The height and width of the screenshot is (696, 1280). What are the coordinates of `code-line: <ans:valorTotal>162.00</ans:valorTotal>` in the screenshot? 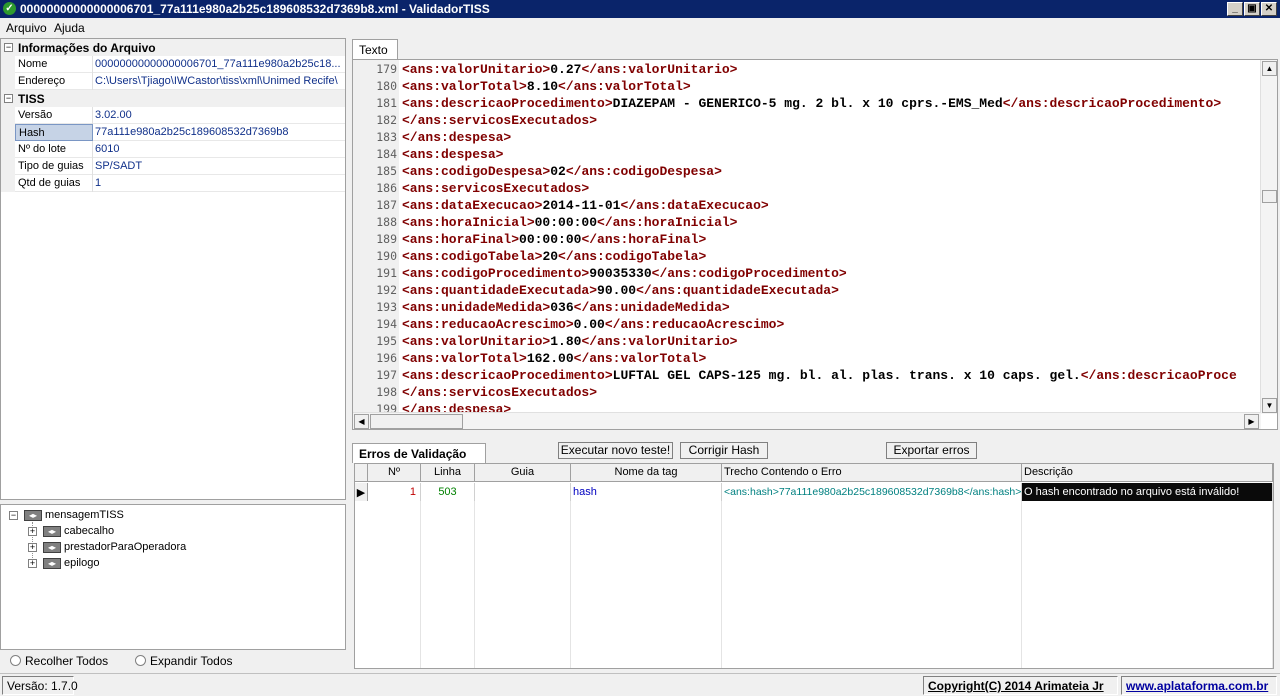 It's located at (554, 358).